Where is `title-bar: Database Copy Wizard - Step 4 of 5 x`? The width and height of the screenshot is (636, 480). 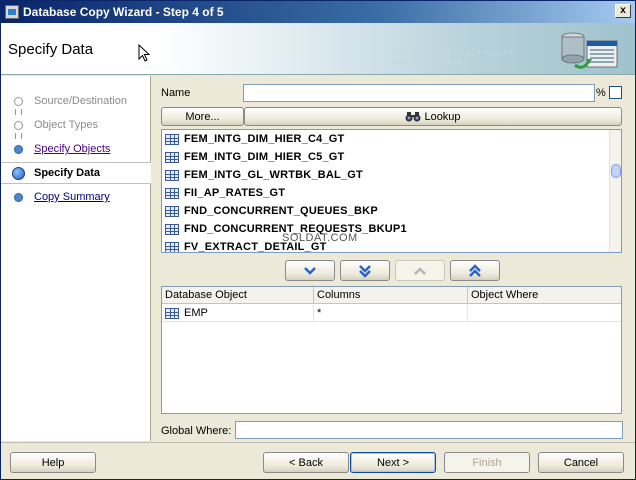 title-bar: Database Copy Wizard - Step 4 of 5 x is located at coordinates (318, 12).